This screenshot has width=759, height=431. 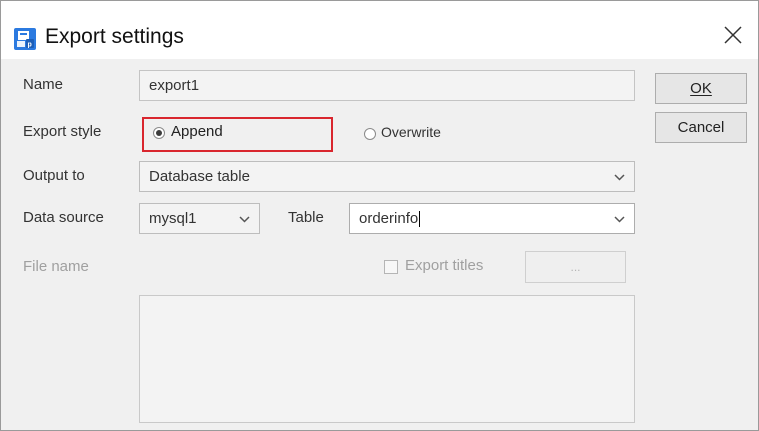 What do you see at coordinates (63, 217) in the screenshot?
I see `data-source-label: Data source` at bounding box center [63, 217].